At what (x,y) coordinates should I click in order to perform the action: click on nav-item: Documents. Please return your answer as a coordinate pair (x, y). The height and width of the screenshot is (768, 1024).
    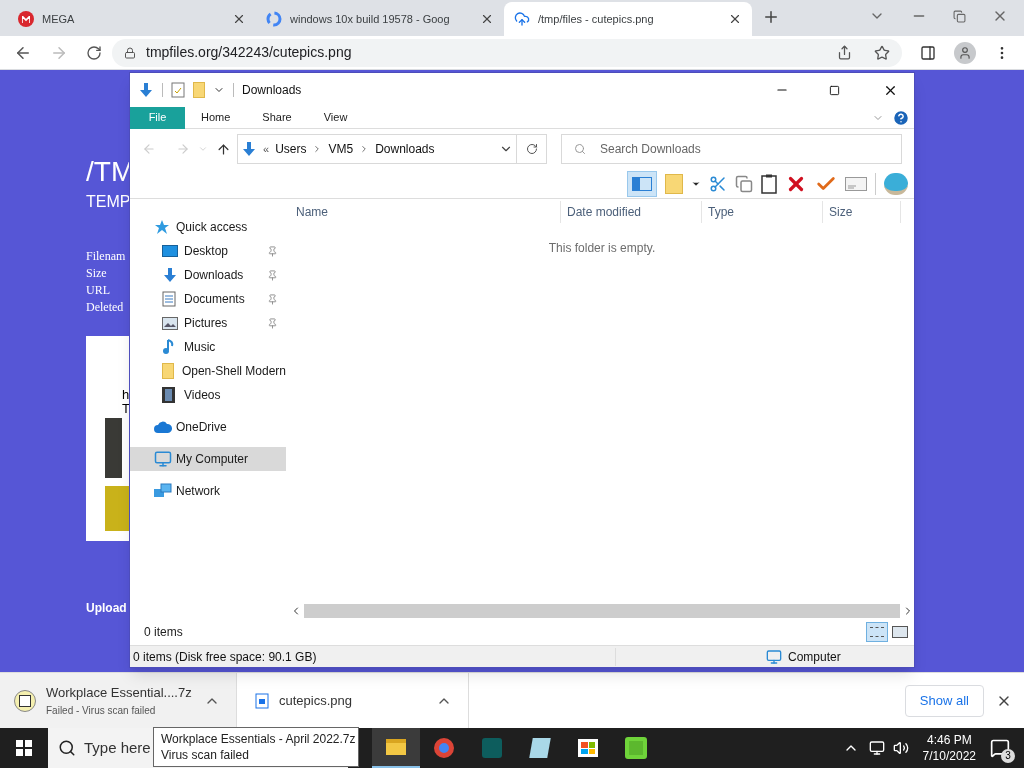
    Looking at the image, I should click on (208, 299).